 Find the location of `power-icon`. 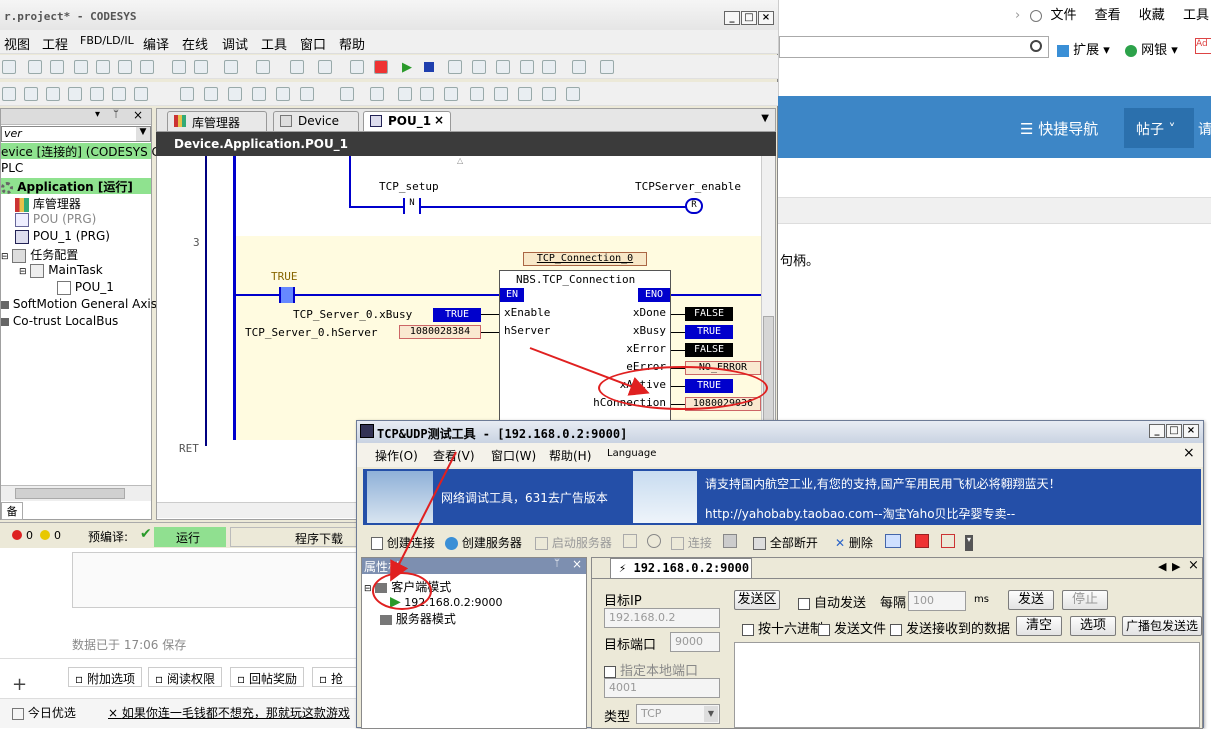

power-icon is located at coordinates (922, 541).